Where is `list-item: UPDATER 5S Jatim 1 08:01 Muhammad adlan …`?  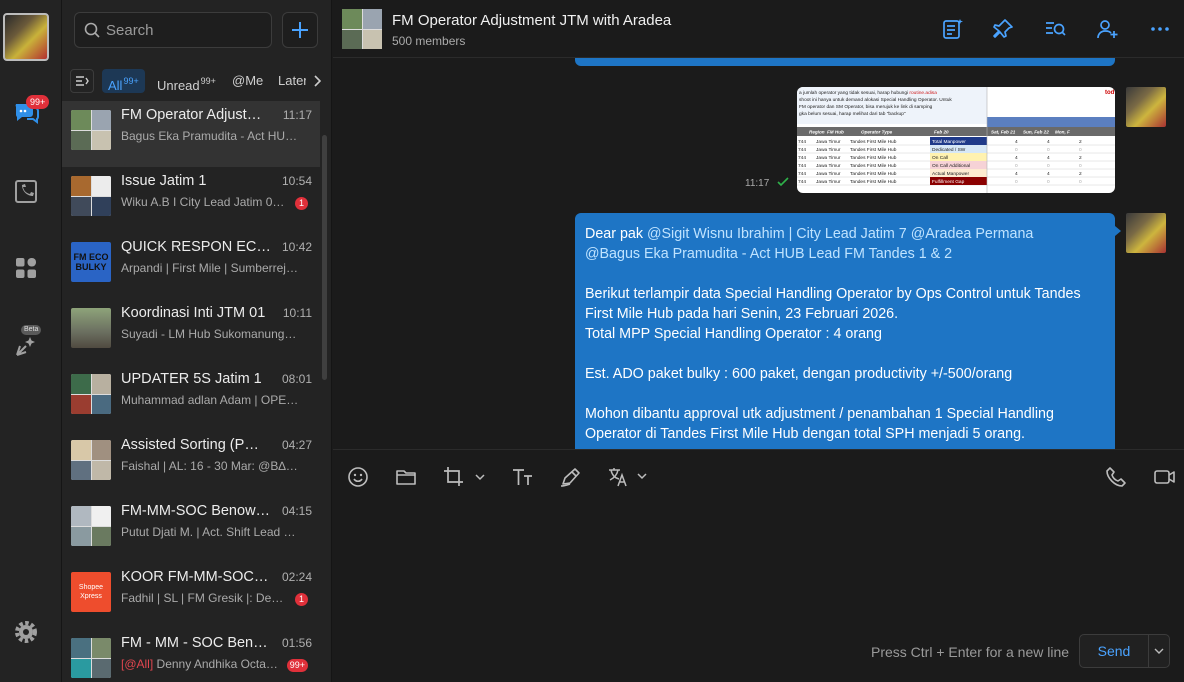 list-item: UPDATER 5S Jatim 1 08:01 Muhammad adlan … is located at coordinates (191, 398).